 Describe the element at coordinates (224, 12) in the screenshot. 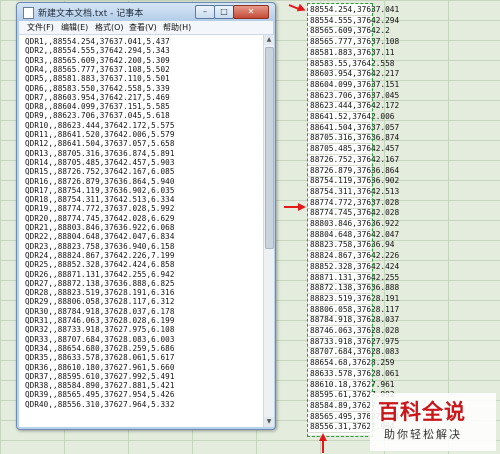

I see `maximize-button: □` at that location.